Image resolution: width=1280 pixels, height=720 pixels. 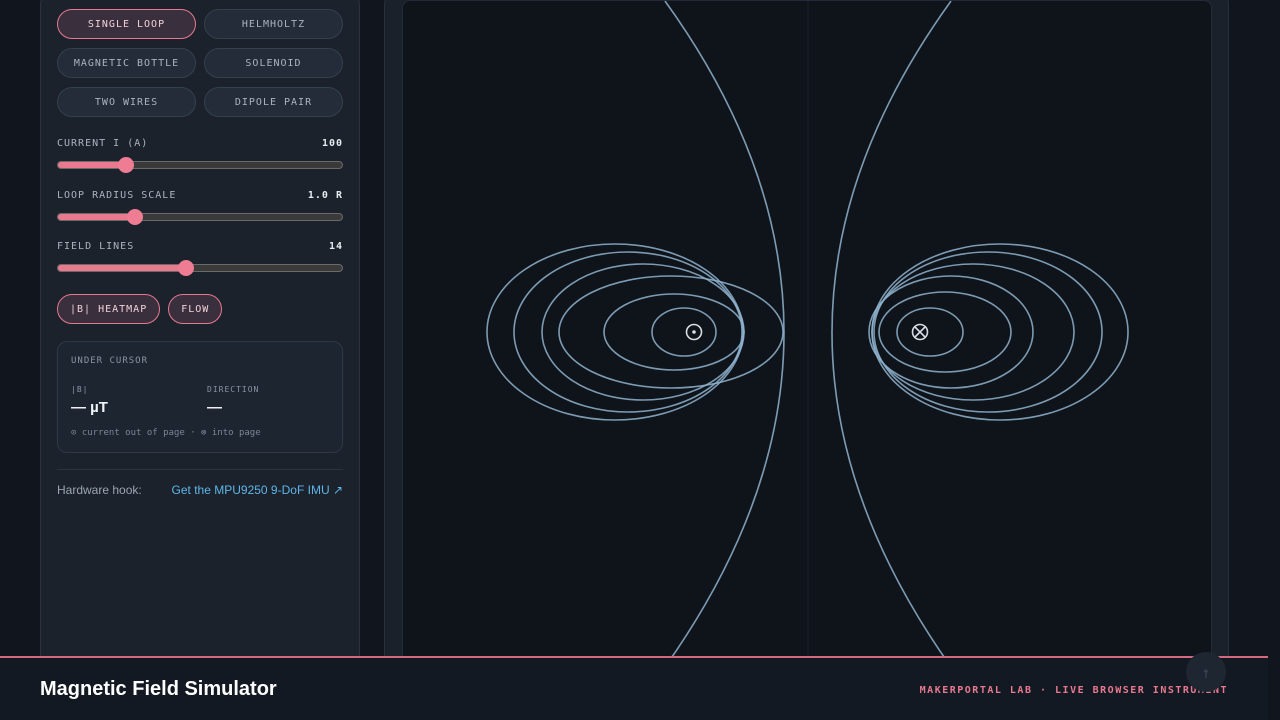 What do you see at coordinates (200, 155) in the screenshot?
I see `current-slider-block: CURRENT I (A) 100` at bounding box center [200, 155].